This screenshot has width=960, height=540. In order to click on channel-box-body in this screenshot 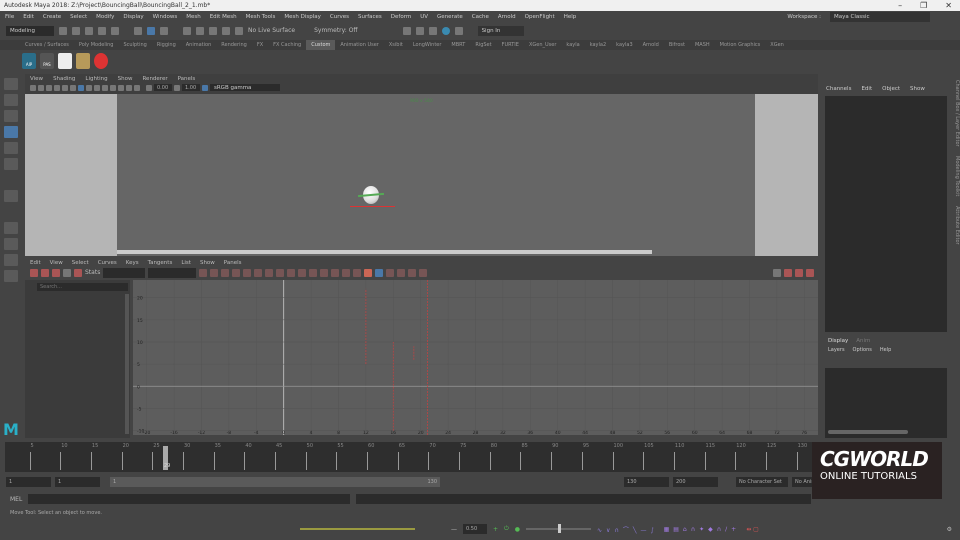, I will do `click(886, 214)`.